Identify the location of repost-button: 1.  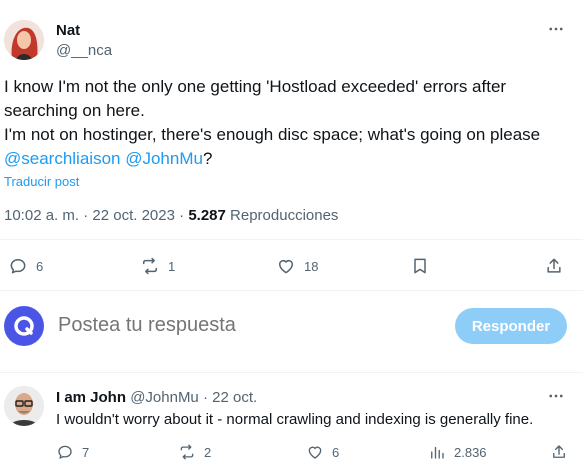
(157, 266).